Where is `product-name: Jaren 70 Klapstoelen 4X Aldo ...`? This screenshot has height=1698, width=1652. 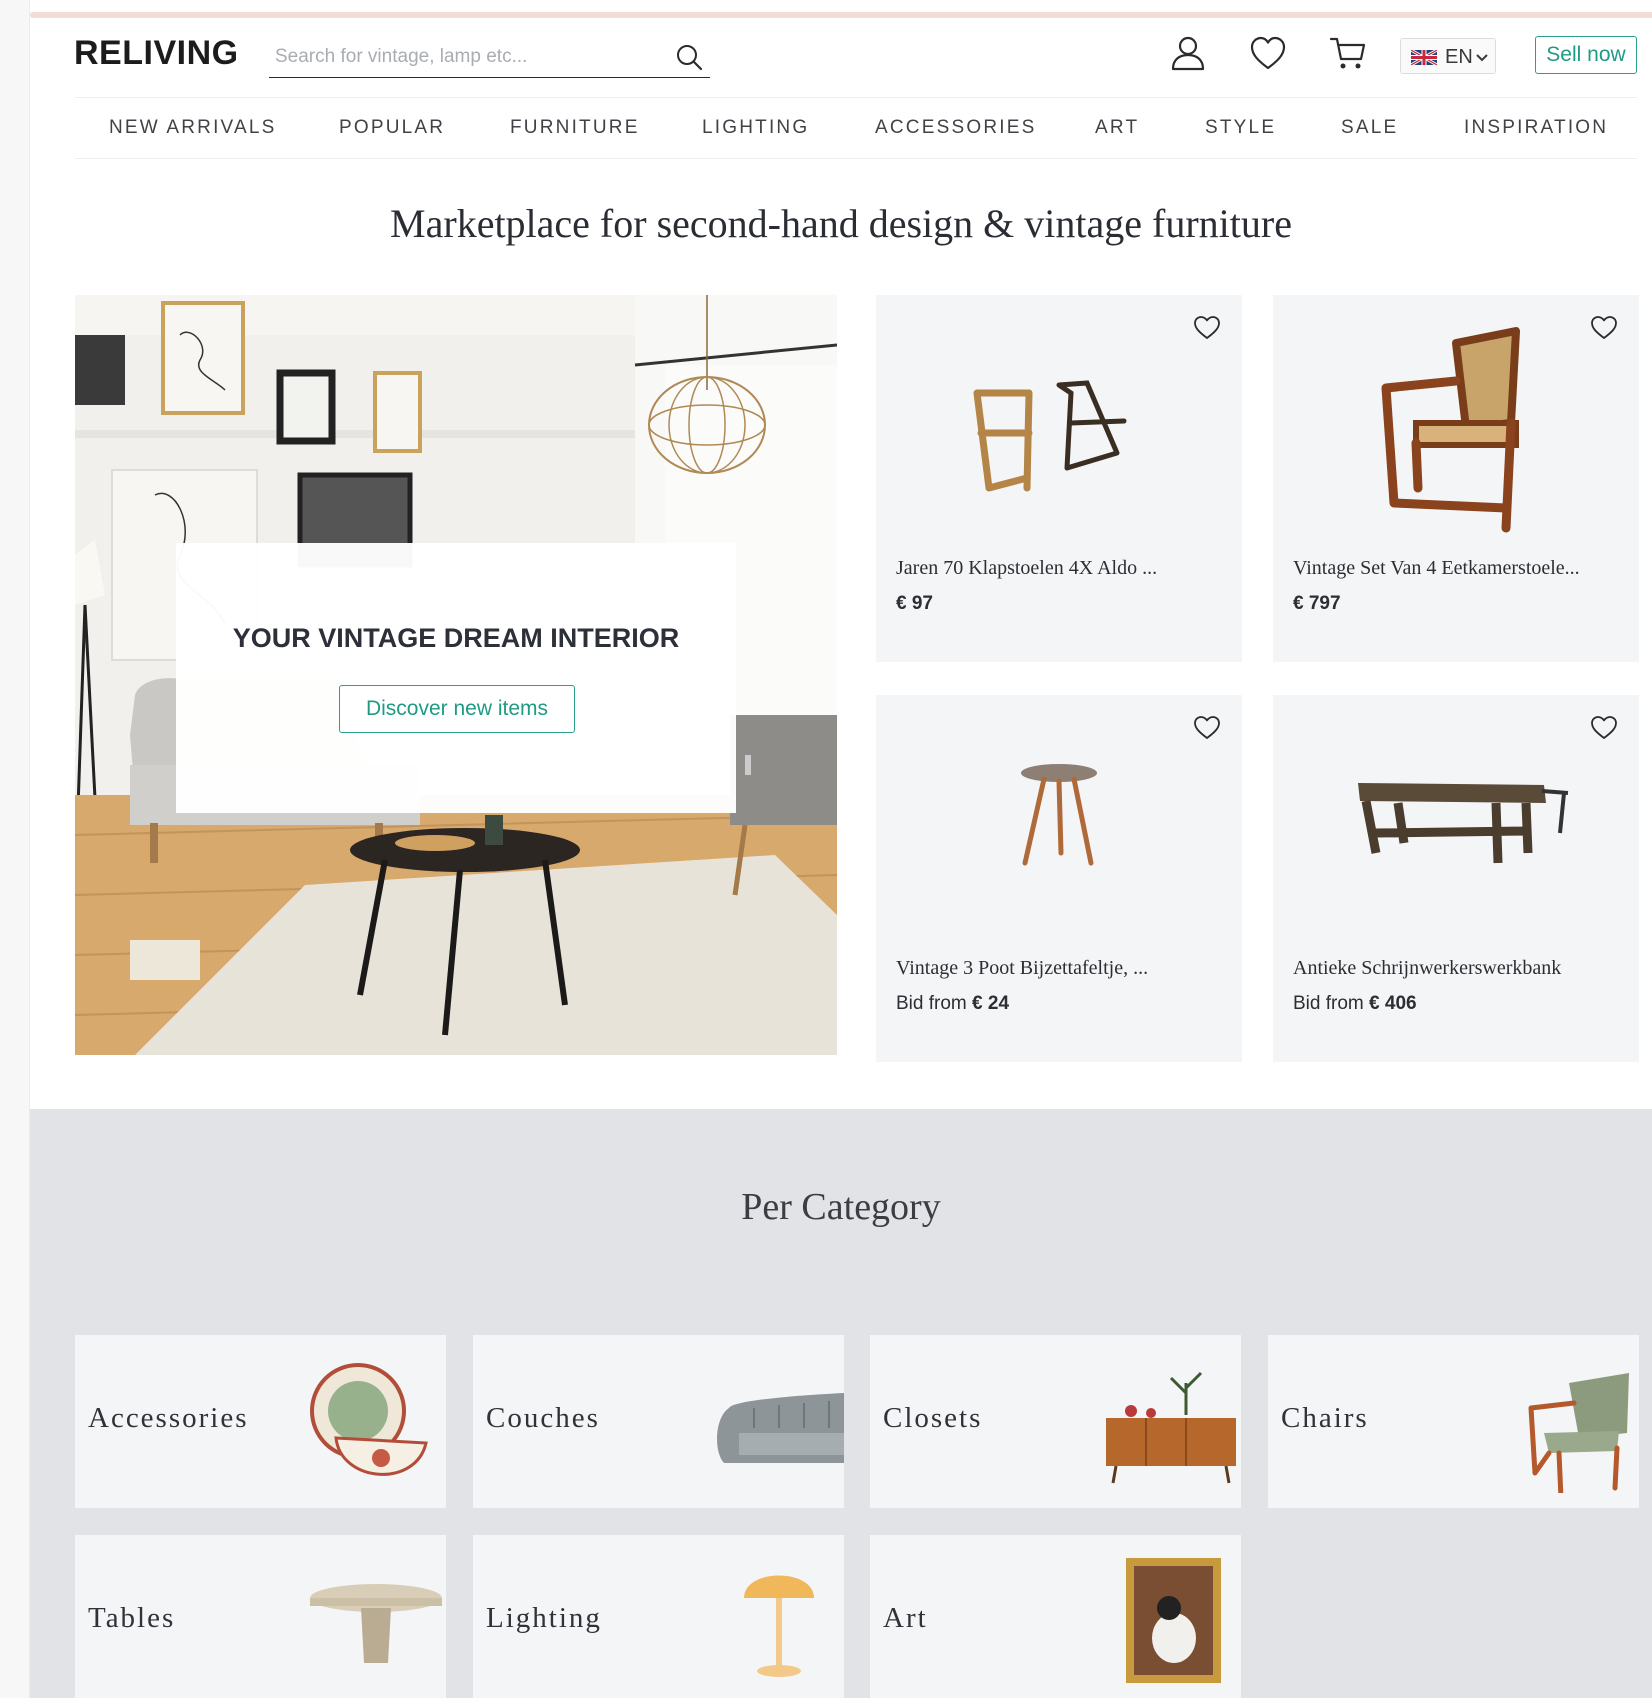
product-name: Jaren 70 Klapstoelen 4X Aldo ... is located at coordinates (1027, 568).